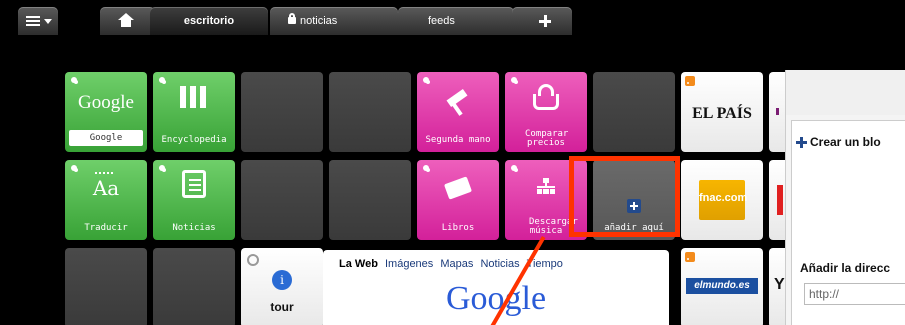 The image size is (905, 325). Describe the element at coordinates (106, 228) in the screenshot. I see `tile-traducir-label: Traducir` at that location.